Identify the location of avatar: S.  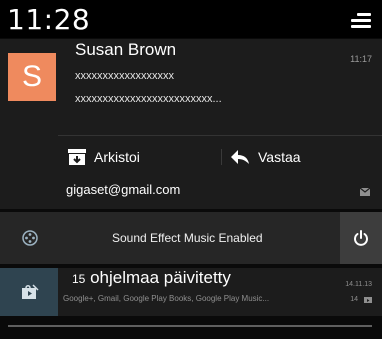
(32, 77).